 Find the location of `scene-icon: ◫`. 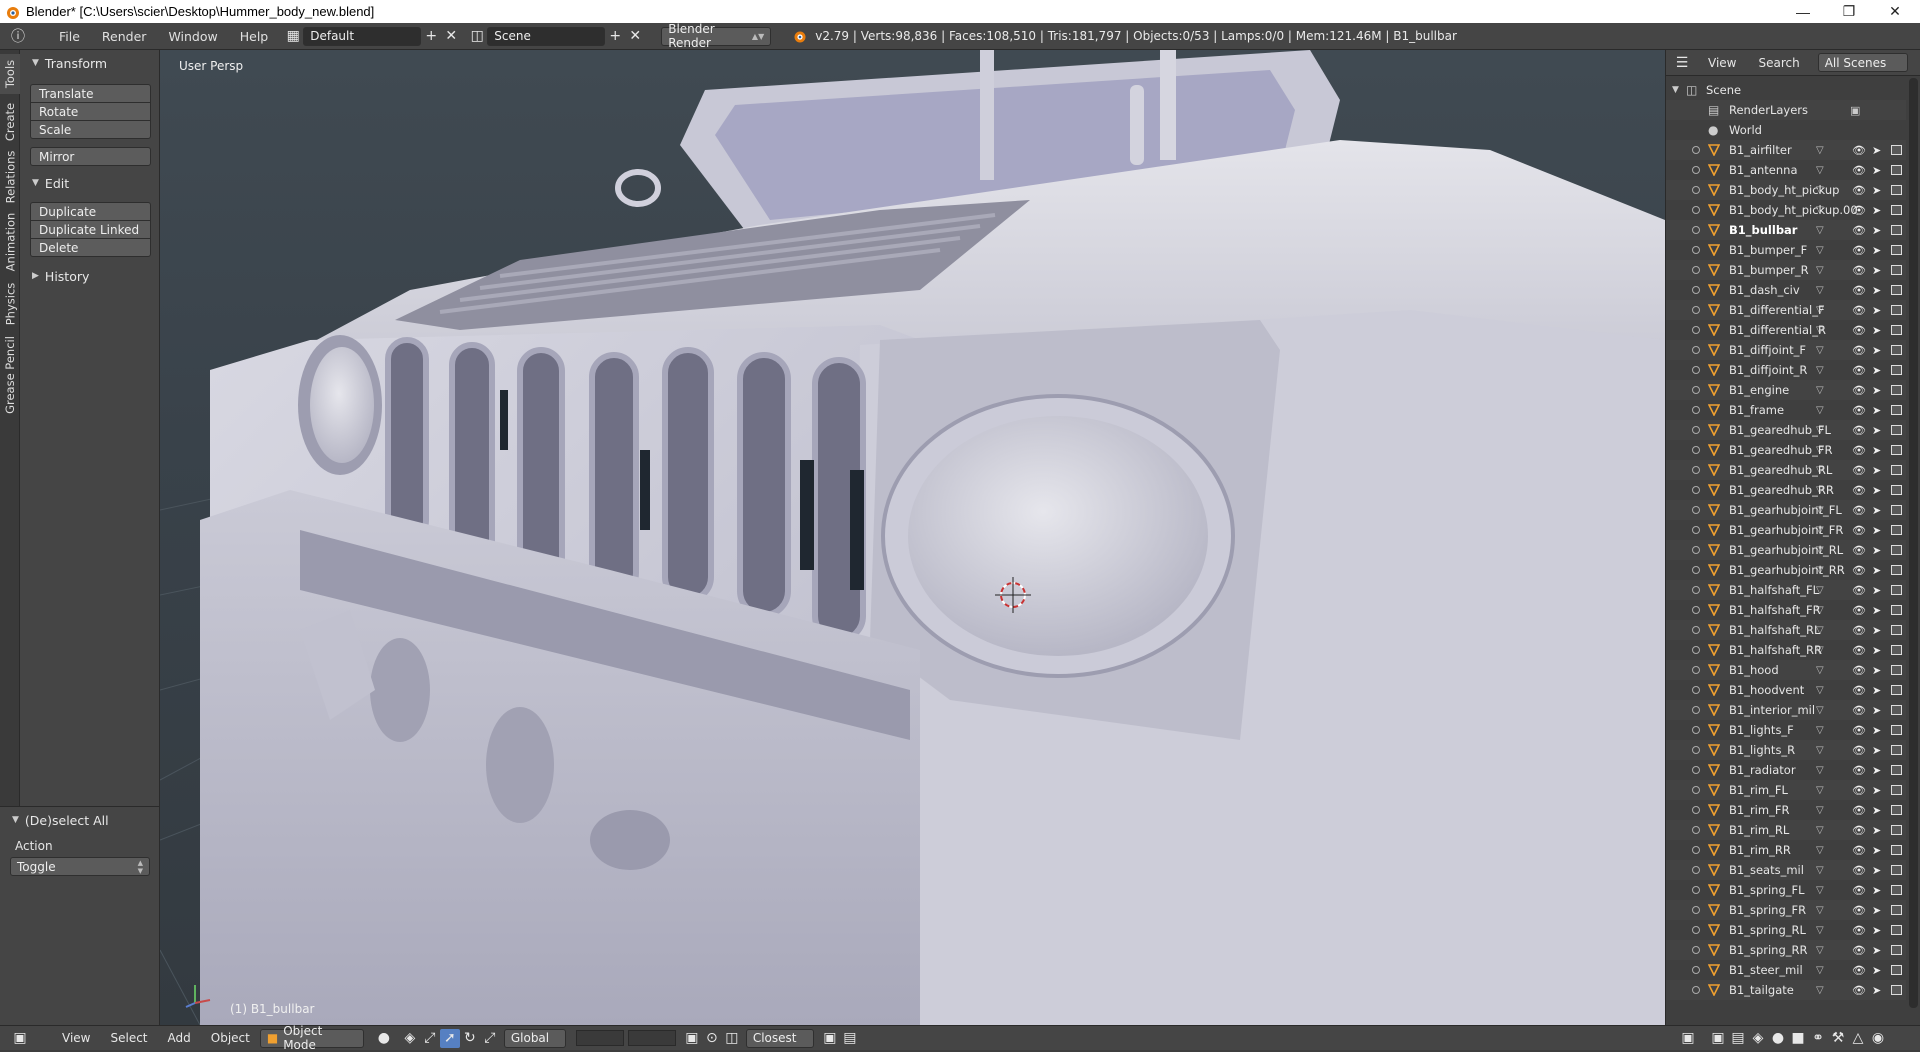

scene-icon: ◫ is located at coordinates (477, 36).